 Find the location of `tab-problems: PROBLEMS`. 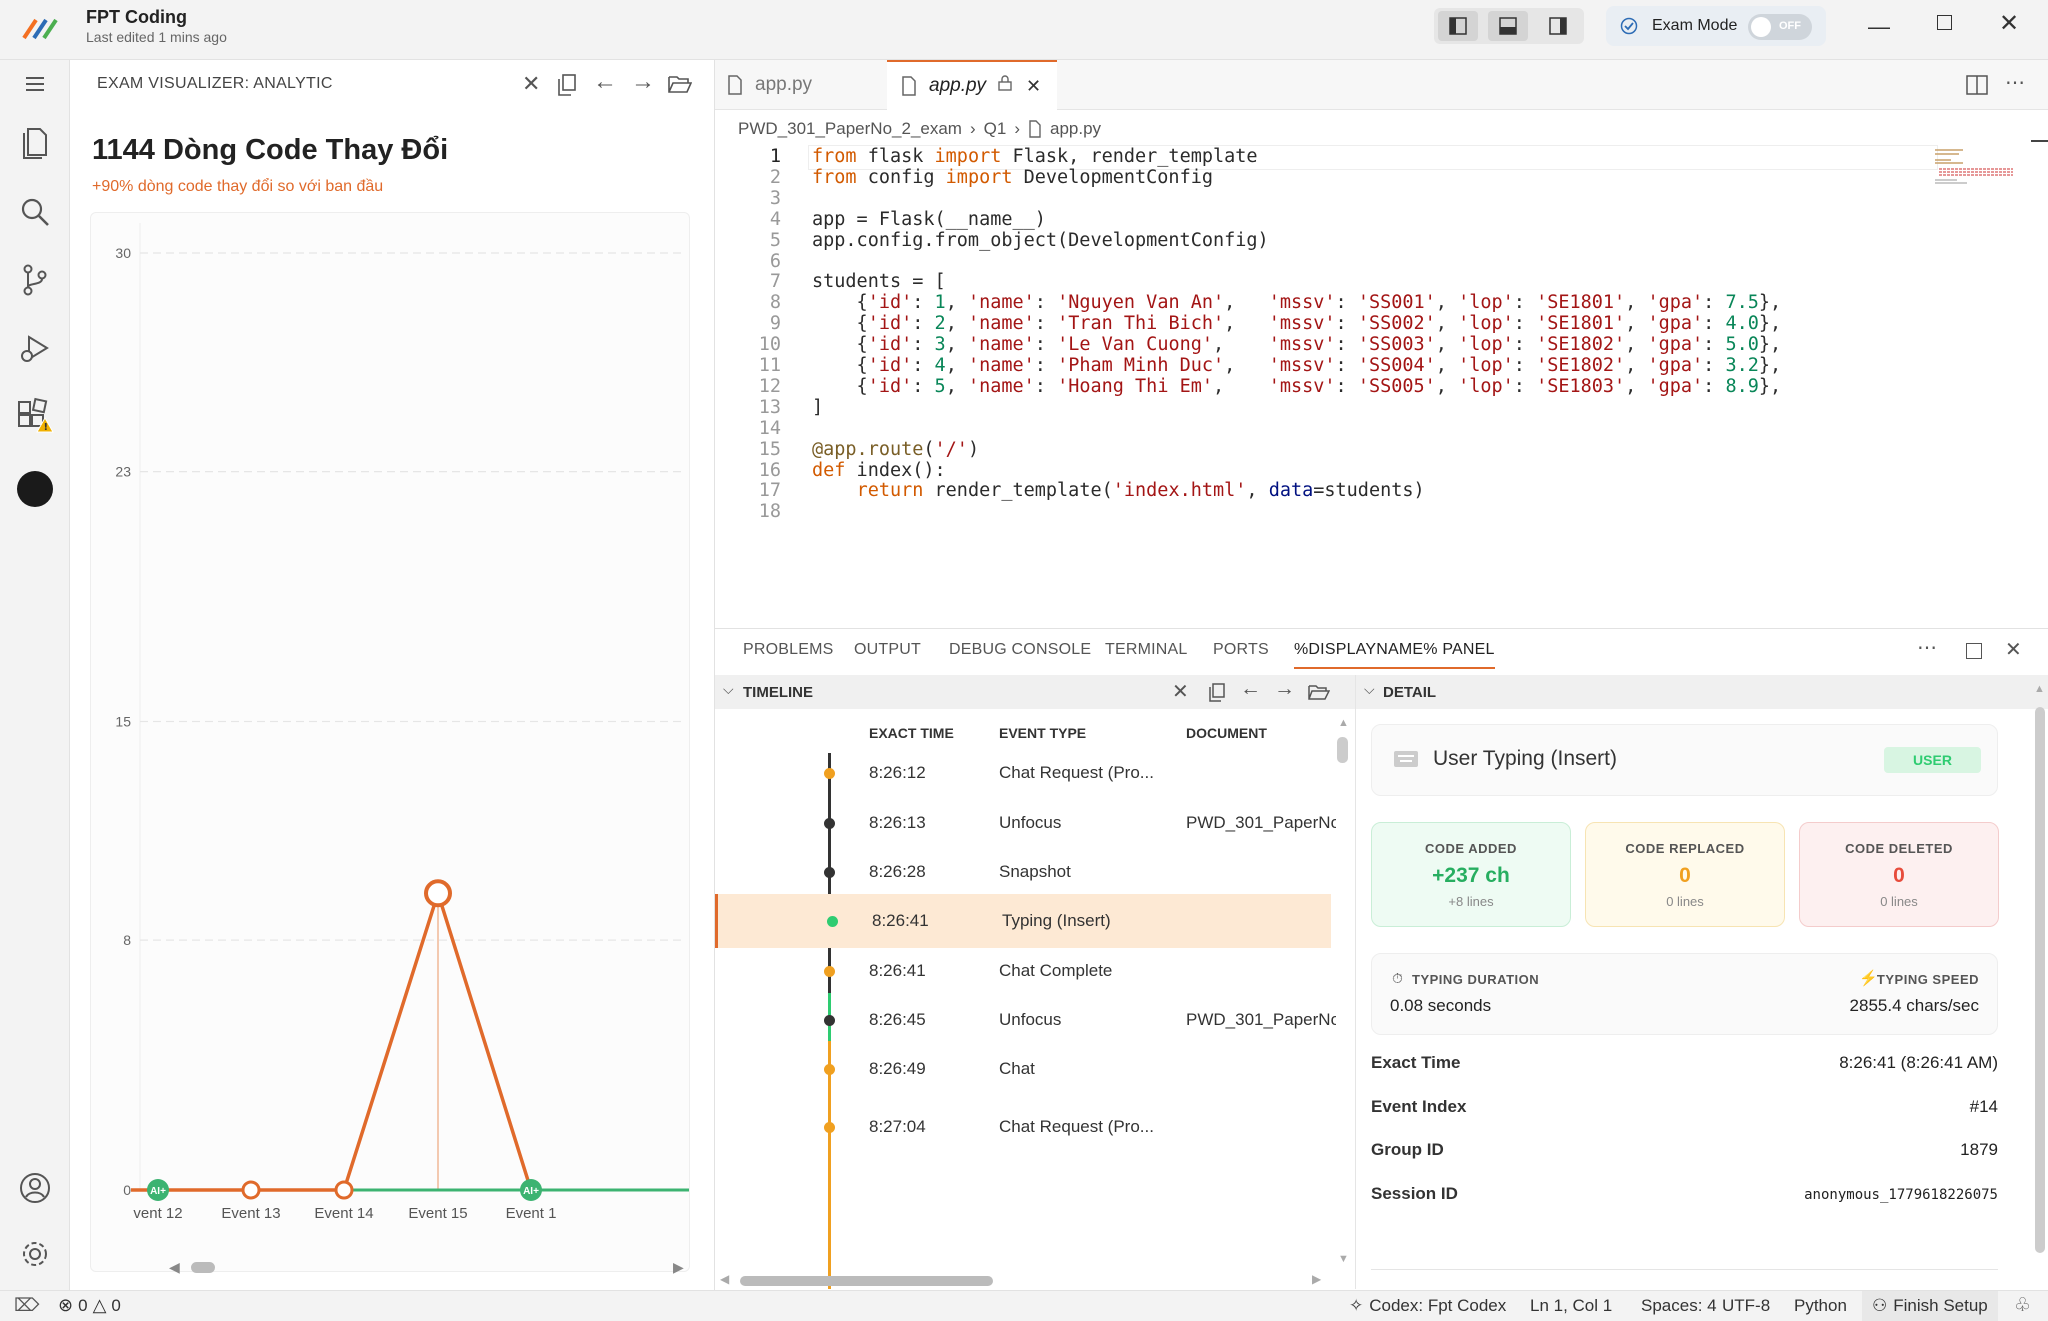

tab-problems: PROBLEMS is located at coordinates (788, 650).